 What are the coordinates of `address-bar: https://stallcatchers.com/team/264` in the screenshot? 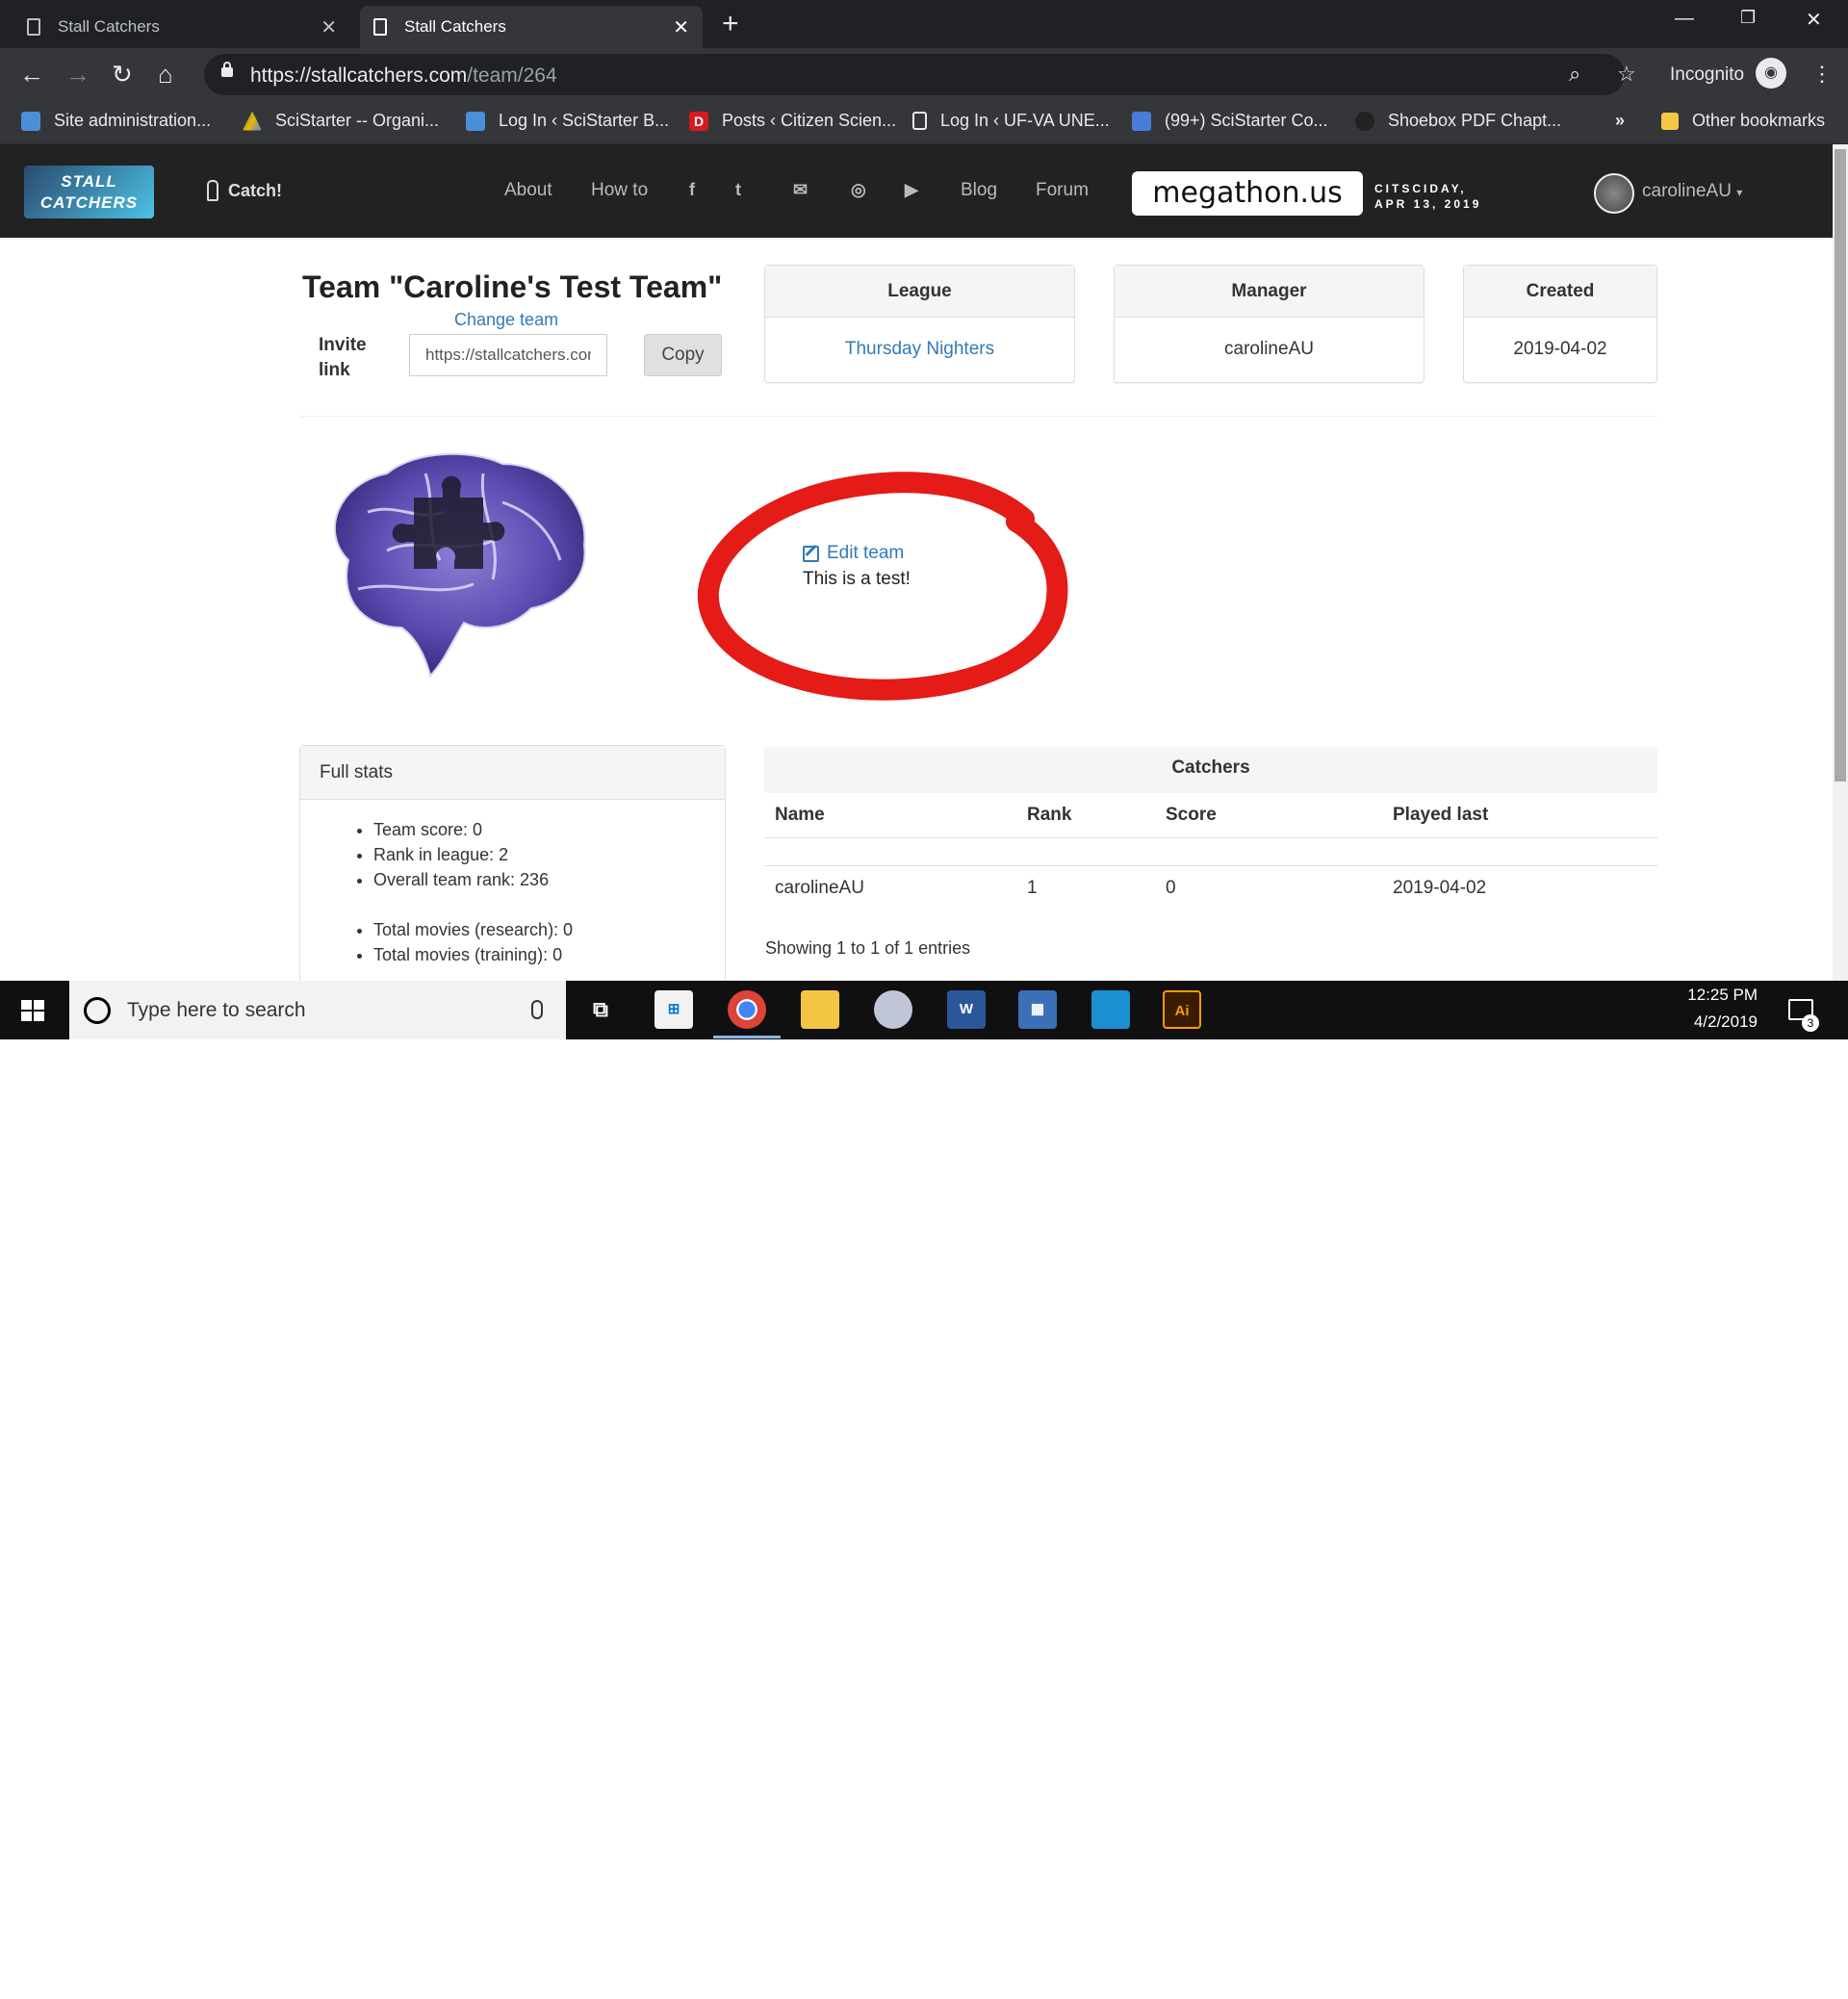 It's located at (914, 74).